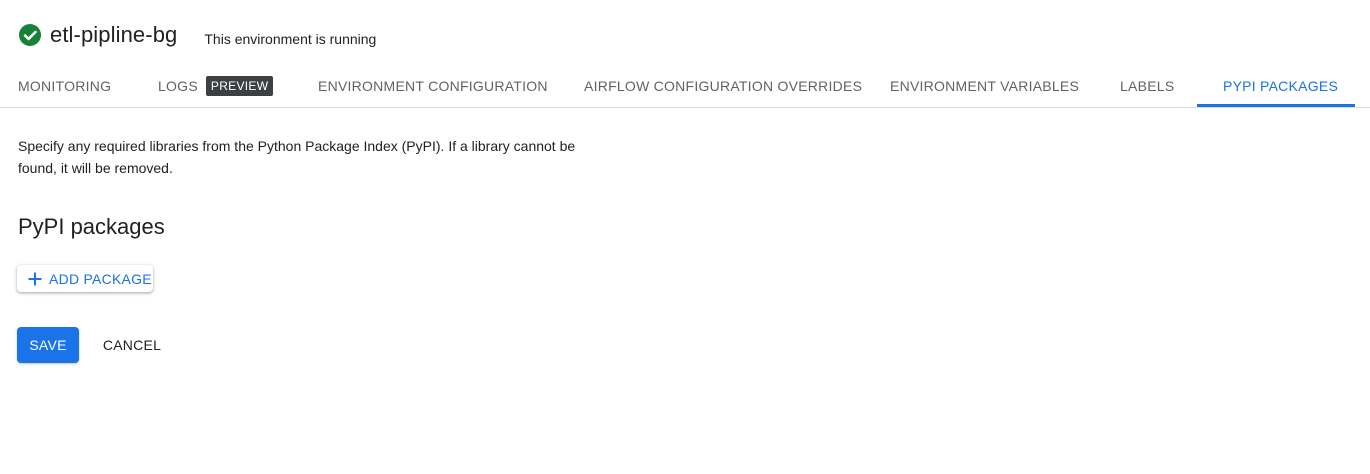 This screenshot has height=474, width=1370. I want to click on add-package-button: ADD PACKAGE, so click(85, 278).